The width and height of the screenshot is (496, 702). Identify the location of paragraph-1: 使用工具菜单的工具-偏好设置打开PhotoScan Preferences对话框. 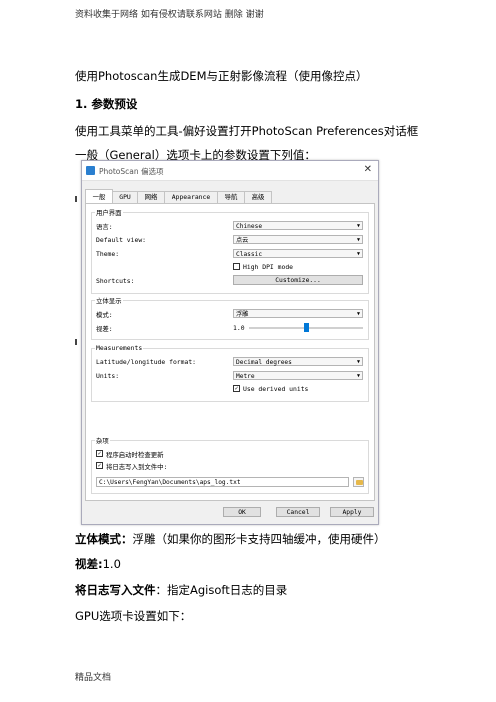
(247, 131).